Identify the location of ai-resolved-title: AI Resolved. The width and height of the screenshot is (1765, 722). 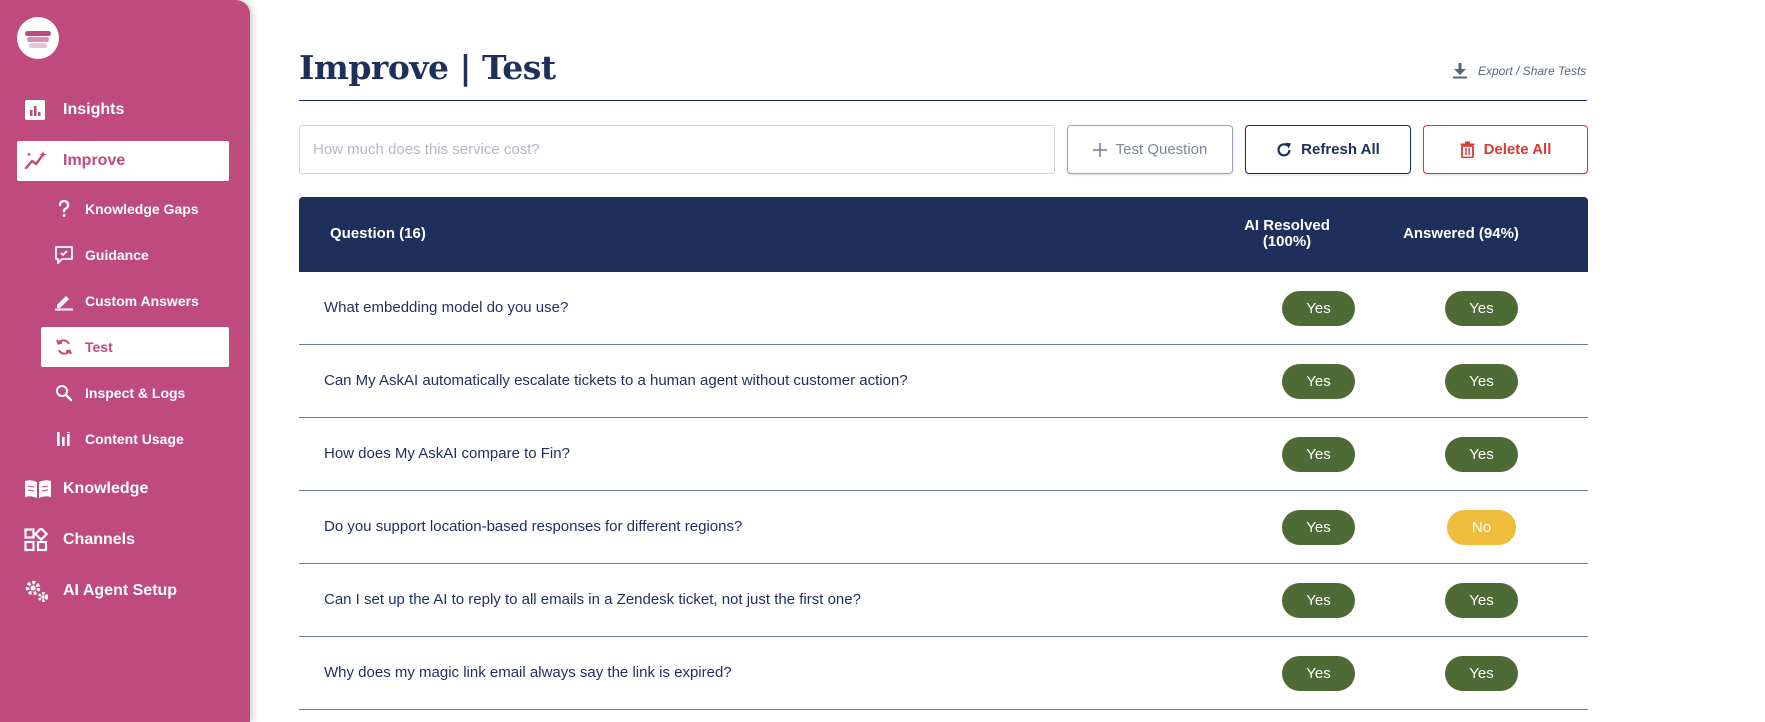
(1287, 225).